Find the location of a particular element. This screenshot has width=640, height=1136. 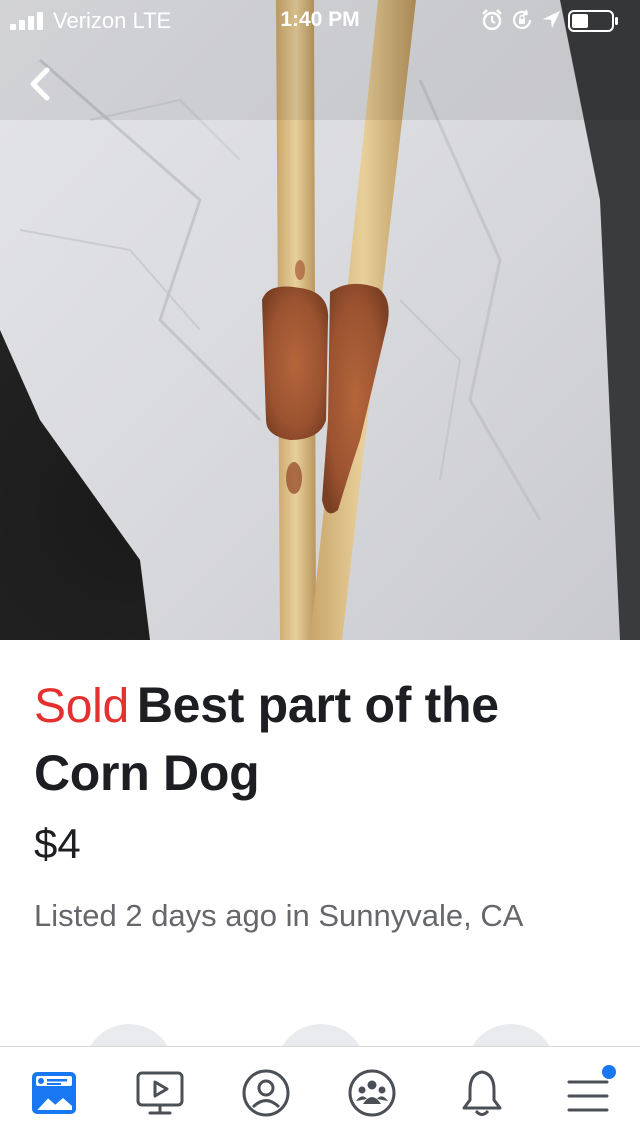

tab-profile is located at coordinates (266, 1093).